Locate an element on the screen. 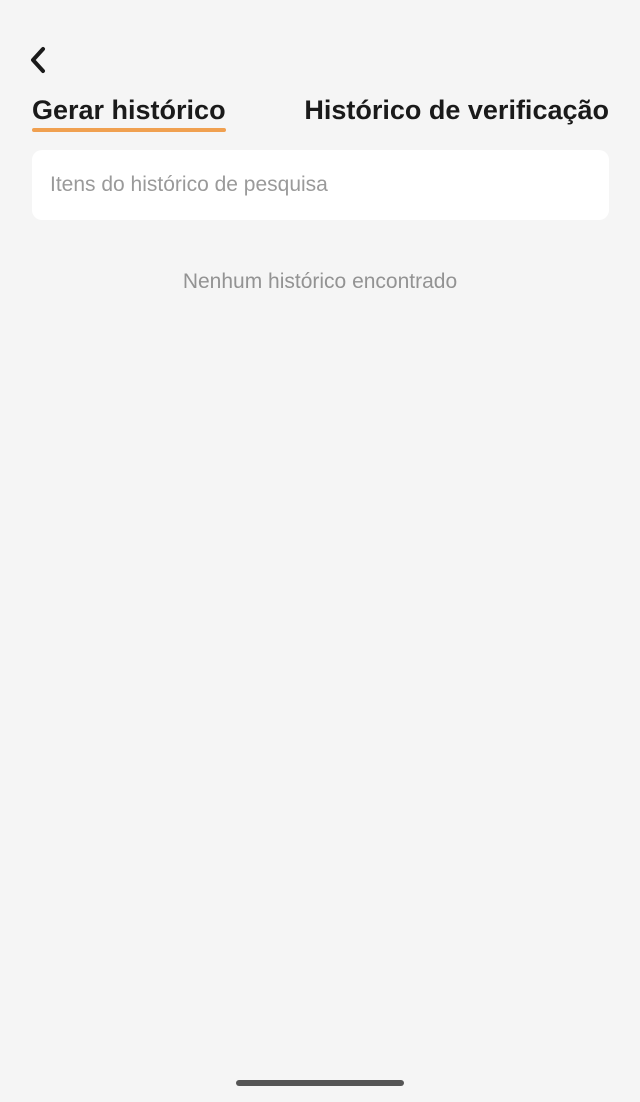  tab-gerar-historico: Gerar histórico is located at coordinates (129, 112).